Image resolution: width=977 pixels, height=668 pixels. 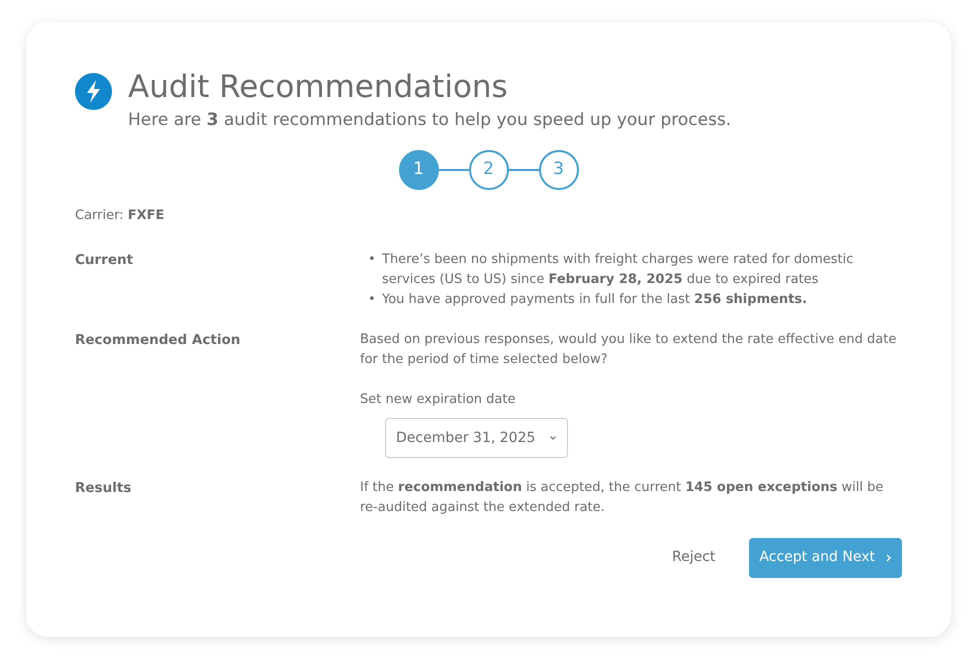 What do you see at coordinates (158, 340) in the screenshot?
I see `section-label: Recommended Action` at bounding box center [158, 340].